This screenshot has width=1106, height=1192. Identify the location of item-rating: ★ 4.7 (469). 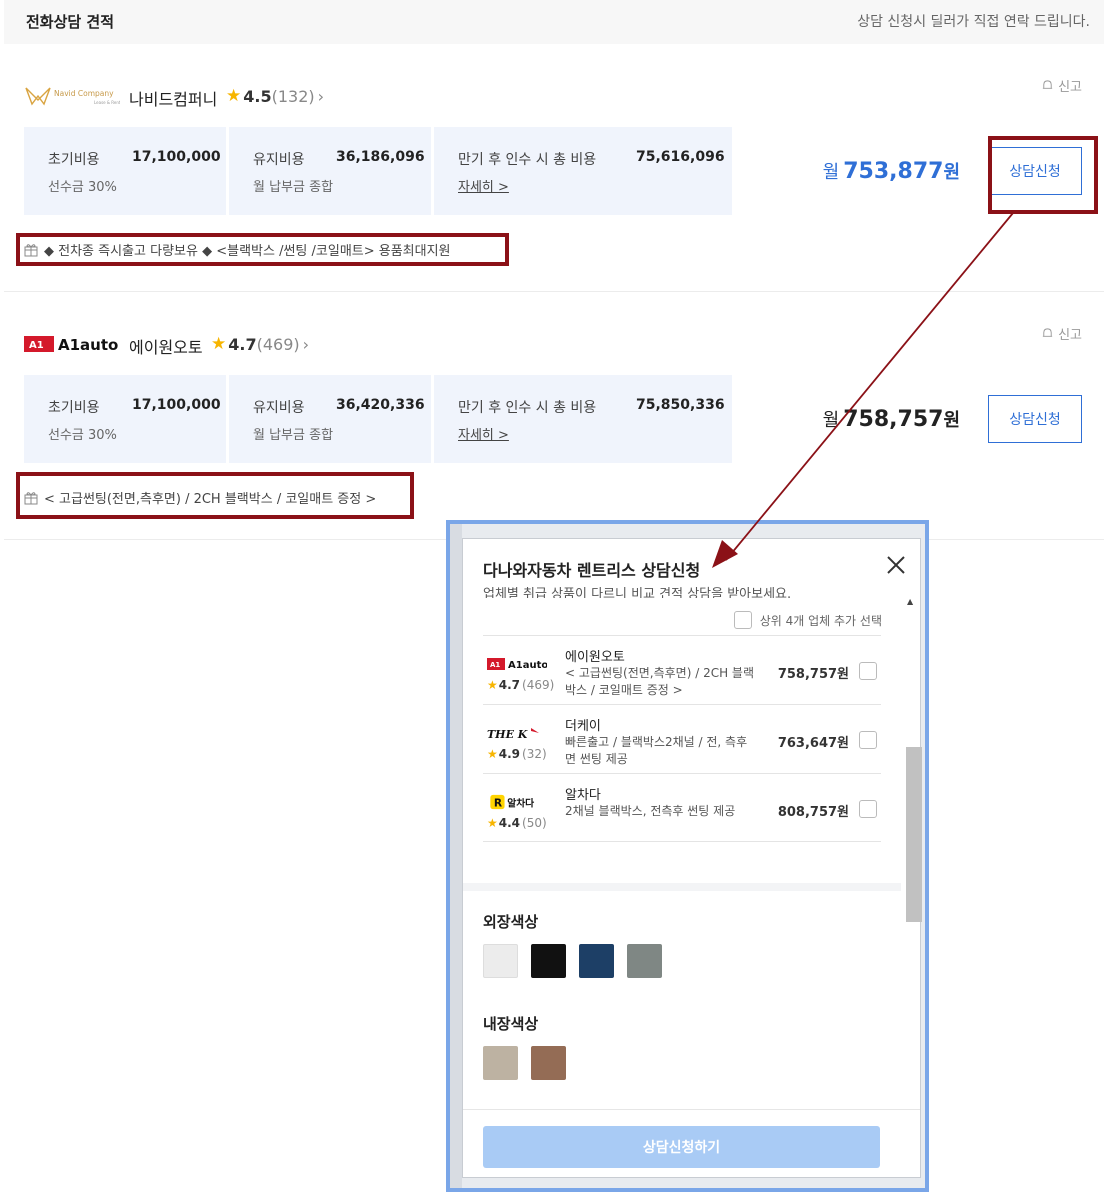
(520, 685).